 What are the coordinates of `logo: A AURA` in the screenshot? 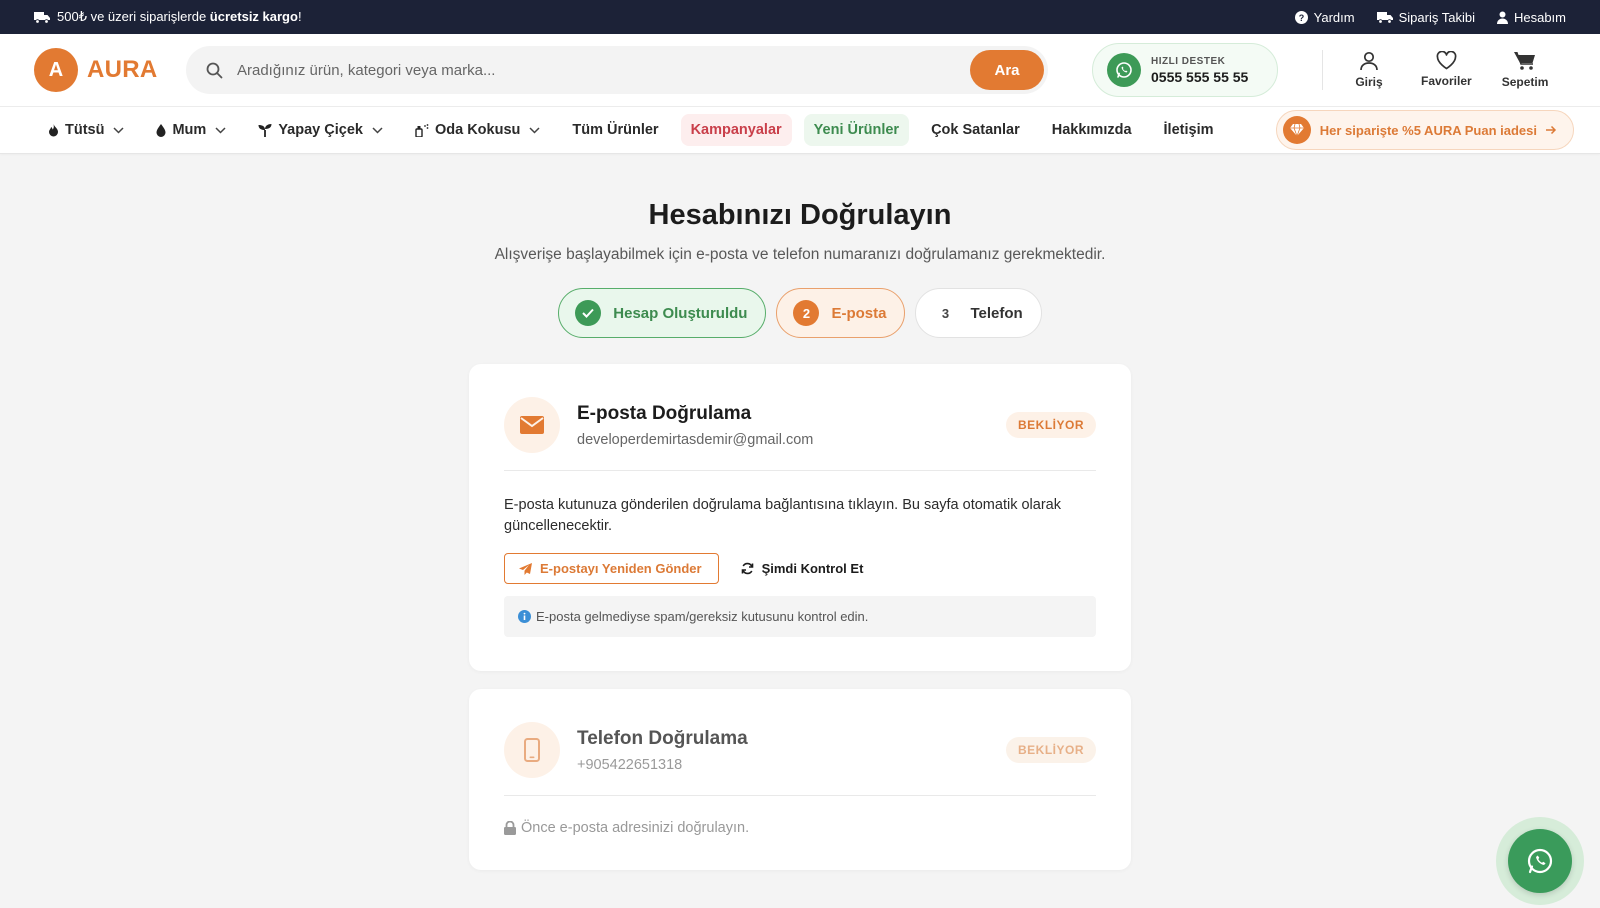 It's located at (110, 70).